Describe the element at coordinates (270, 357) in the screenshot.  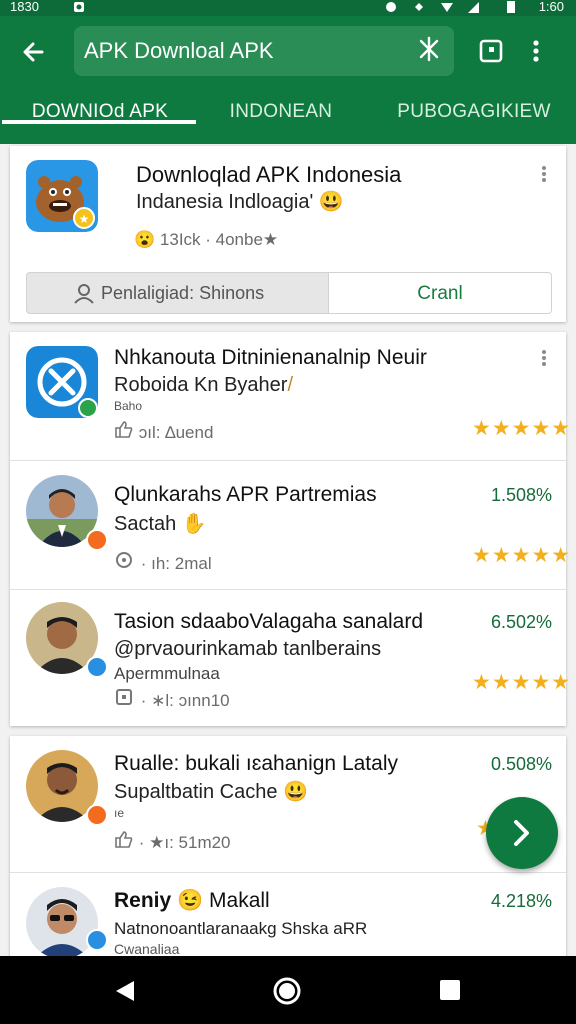
I see `list-item-title: Nhkanouta Ditninienanalnip Neuir` at that location.